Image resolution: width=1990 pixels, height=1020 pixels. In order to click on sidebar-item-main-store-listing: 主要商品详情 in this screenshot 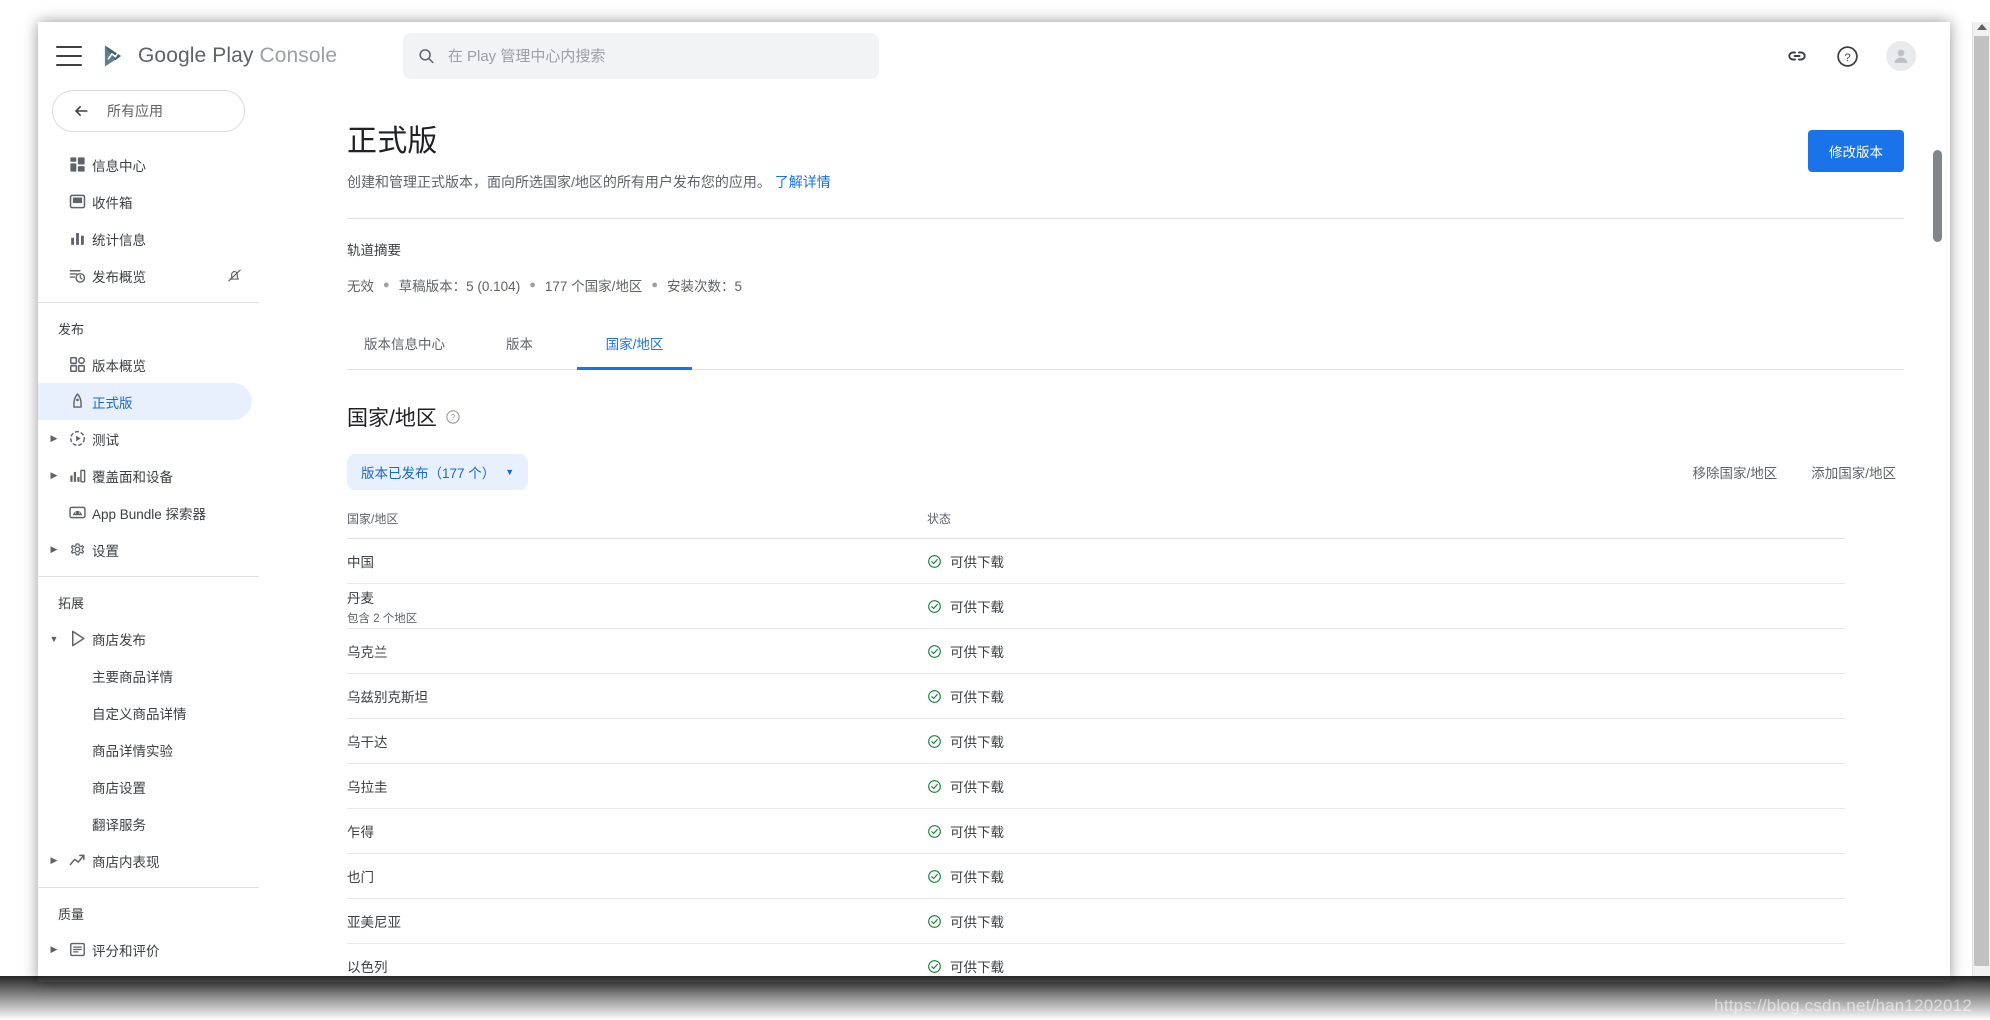, I will do `click(148, 675)`.